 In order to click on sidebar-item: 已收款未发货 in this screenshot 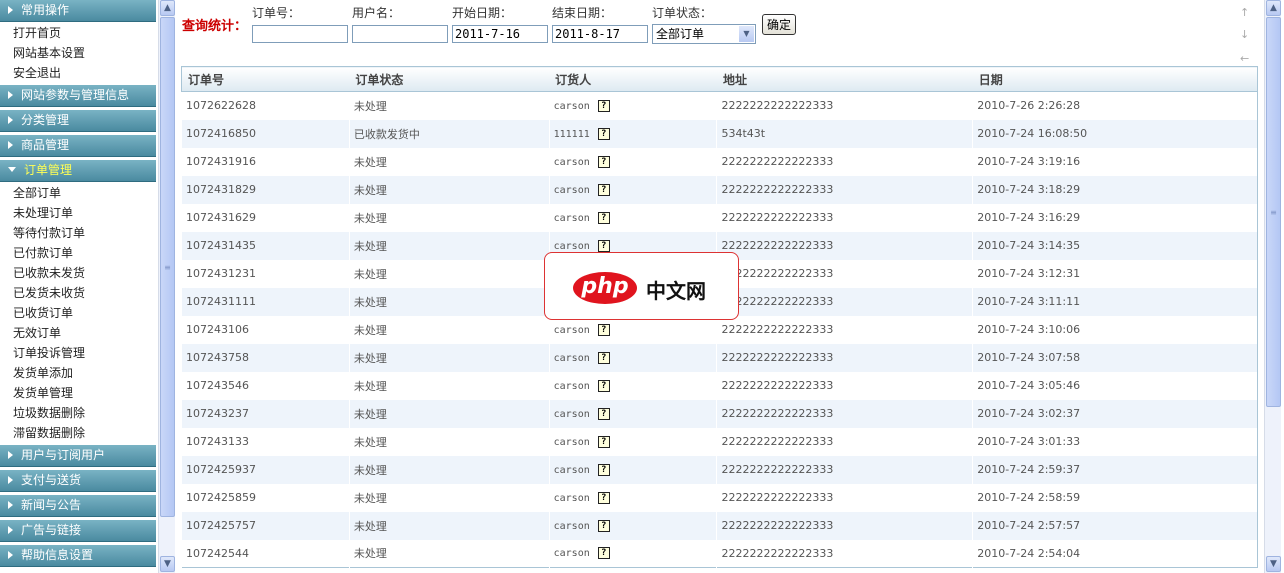, I will do `click(84, 273)`.